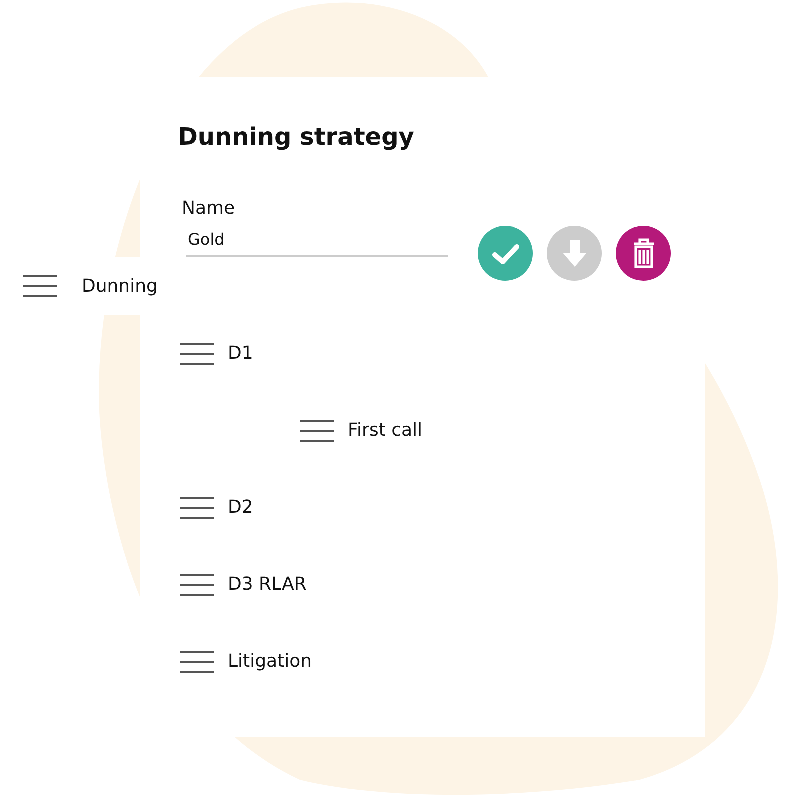 Image resolution: width=805 pixels, height=802 pixels. What do you see at coordinates (297, 137) in the screenshot?
I see `form-title: Dunning strategy` at bounding box center [297, 137].